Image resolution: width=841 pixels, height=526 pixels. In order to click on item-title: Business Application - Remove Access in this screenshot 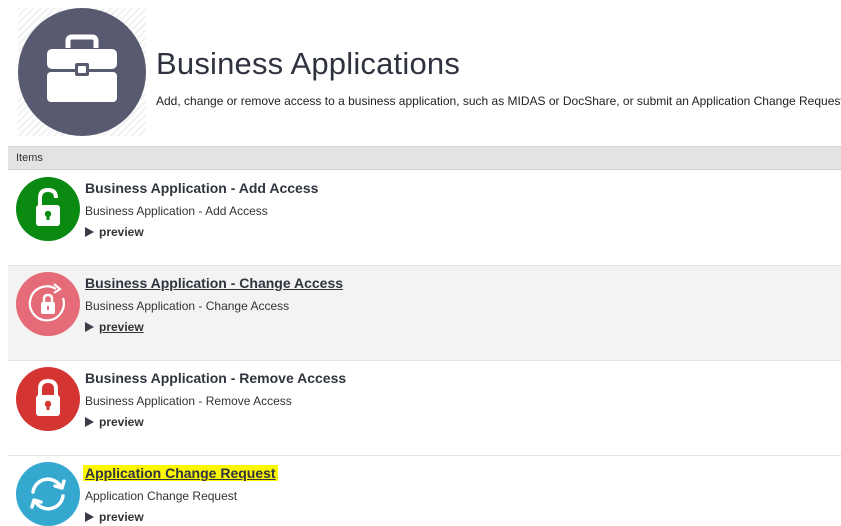, I will do `click(215, 378)`.